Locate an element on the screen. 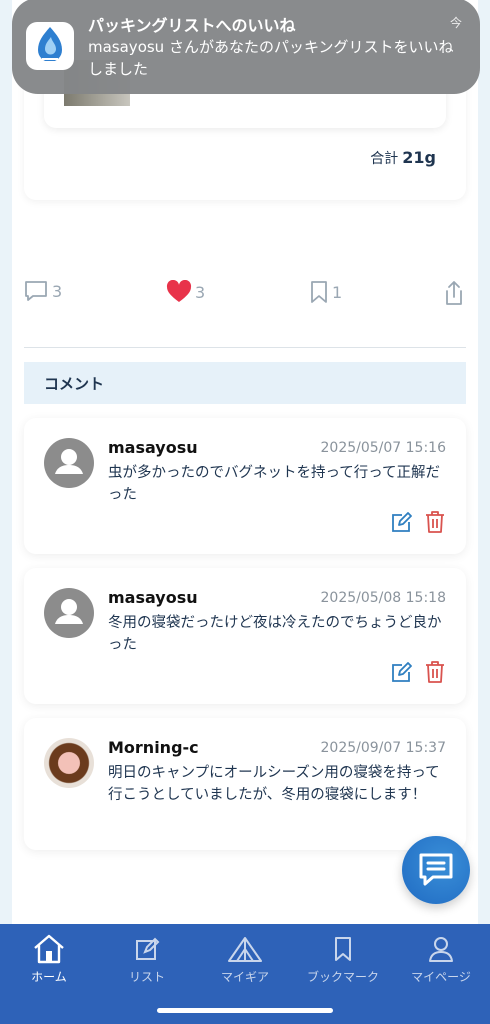  total-weight: 合計 21g is located at coordinates (403, 158).